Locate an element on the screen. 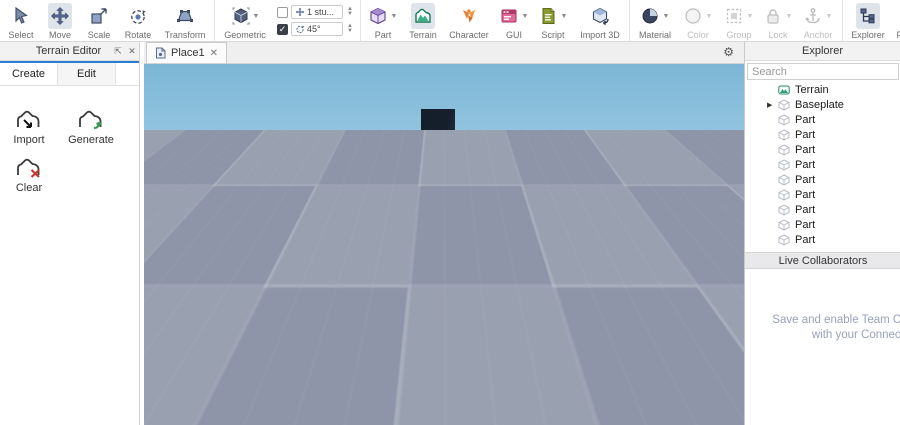 The height and width of the screenshot is (425, 900). part-label: Part is located at coordinates (383, 35).